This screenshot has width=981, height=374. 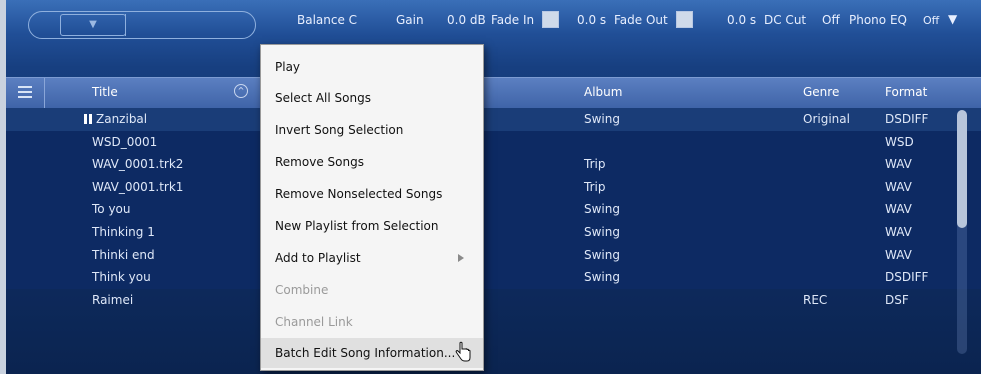 What do you see at coordinates (513, 20) in the screenshot?
I see `fade-in-label: Fade In` at bounding box center [513, 20].